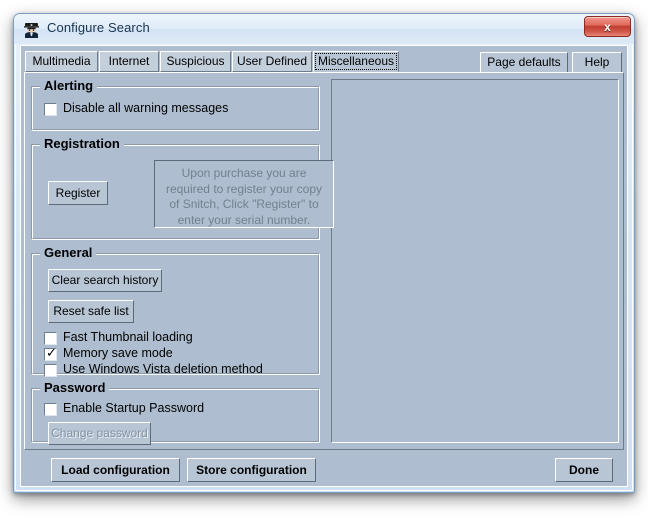 The image size is (648, 518). Describe the element at coordinates (272, 61) in the screenshot. I see `tab-user-defined: User Defined` at that location.